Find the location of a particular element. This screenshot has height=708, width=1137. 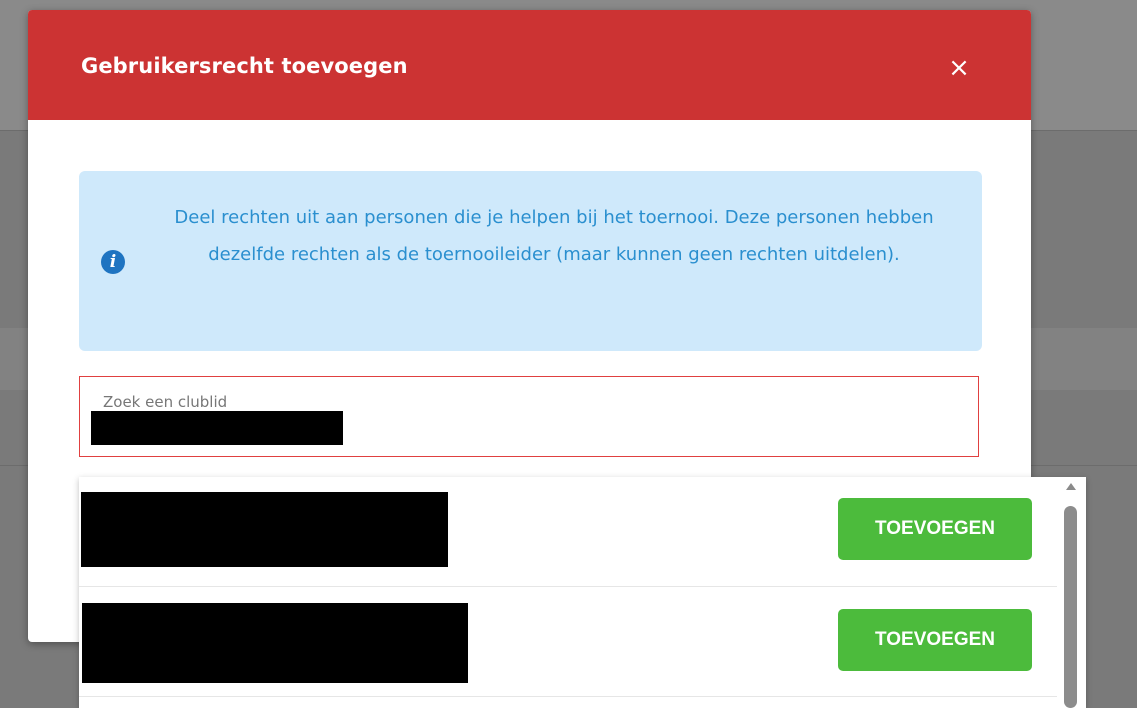

scroll-thumb is located at coordinates (1070, 607).